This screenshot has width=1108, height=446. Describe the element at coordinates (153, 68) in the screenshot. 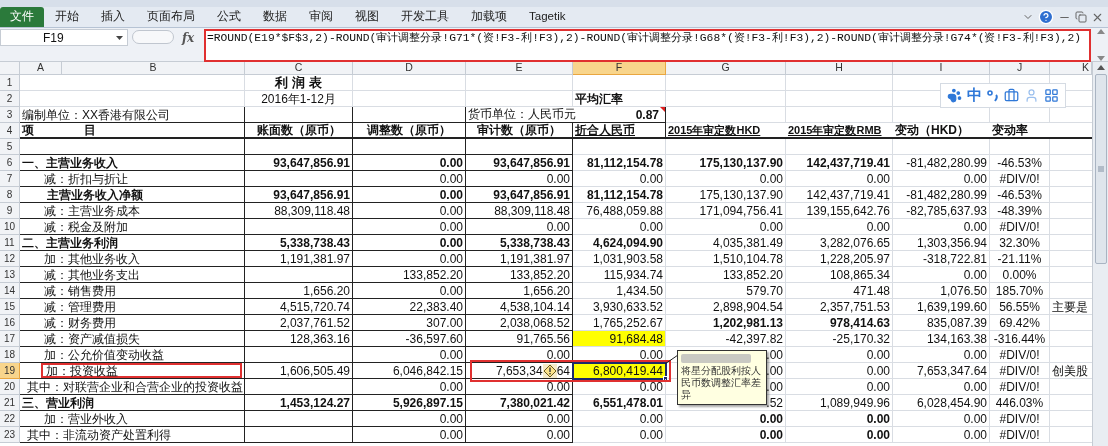

I see `column-header: B` at that location.